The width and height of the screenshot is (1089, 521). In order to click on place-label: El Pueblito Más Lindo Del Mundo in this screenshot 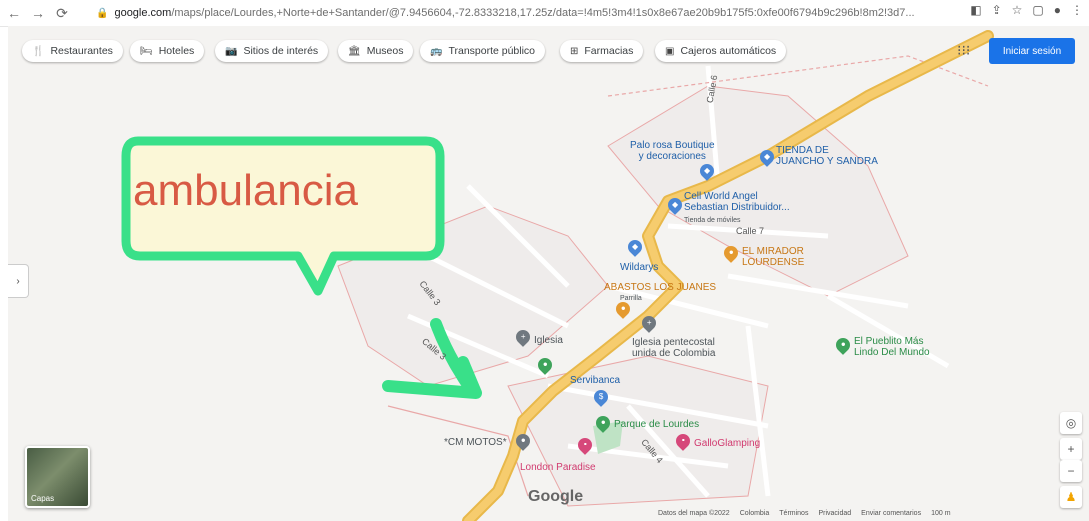, I will do `click(892, 347)`.